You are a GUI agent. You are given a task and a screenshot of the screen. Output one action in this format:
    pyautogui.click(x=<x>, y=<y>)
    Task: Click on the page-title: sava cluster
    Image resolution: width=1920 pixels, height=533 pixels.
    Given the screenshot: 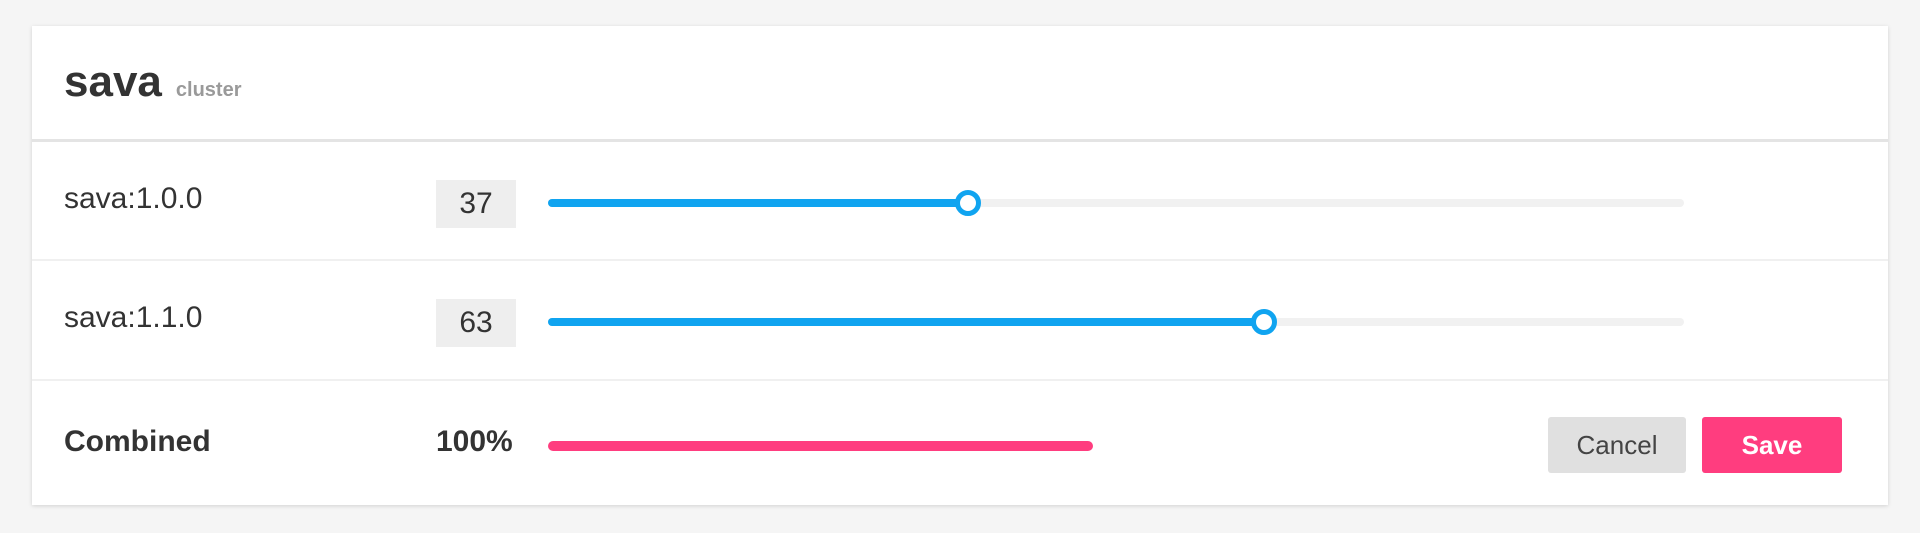 What is the action you would take?
    pyautogui.click(x=152, y=82)
    